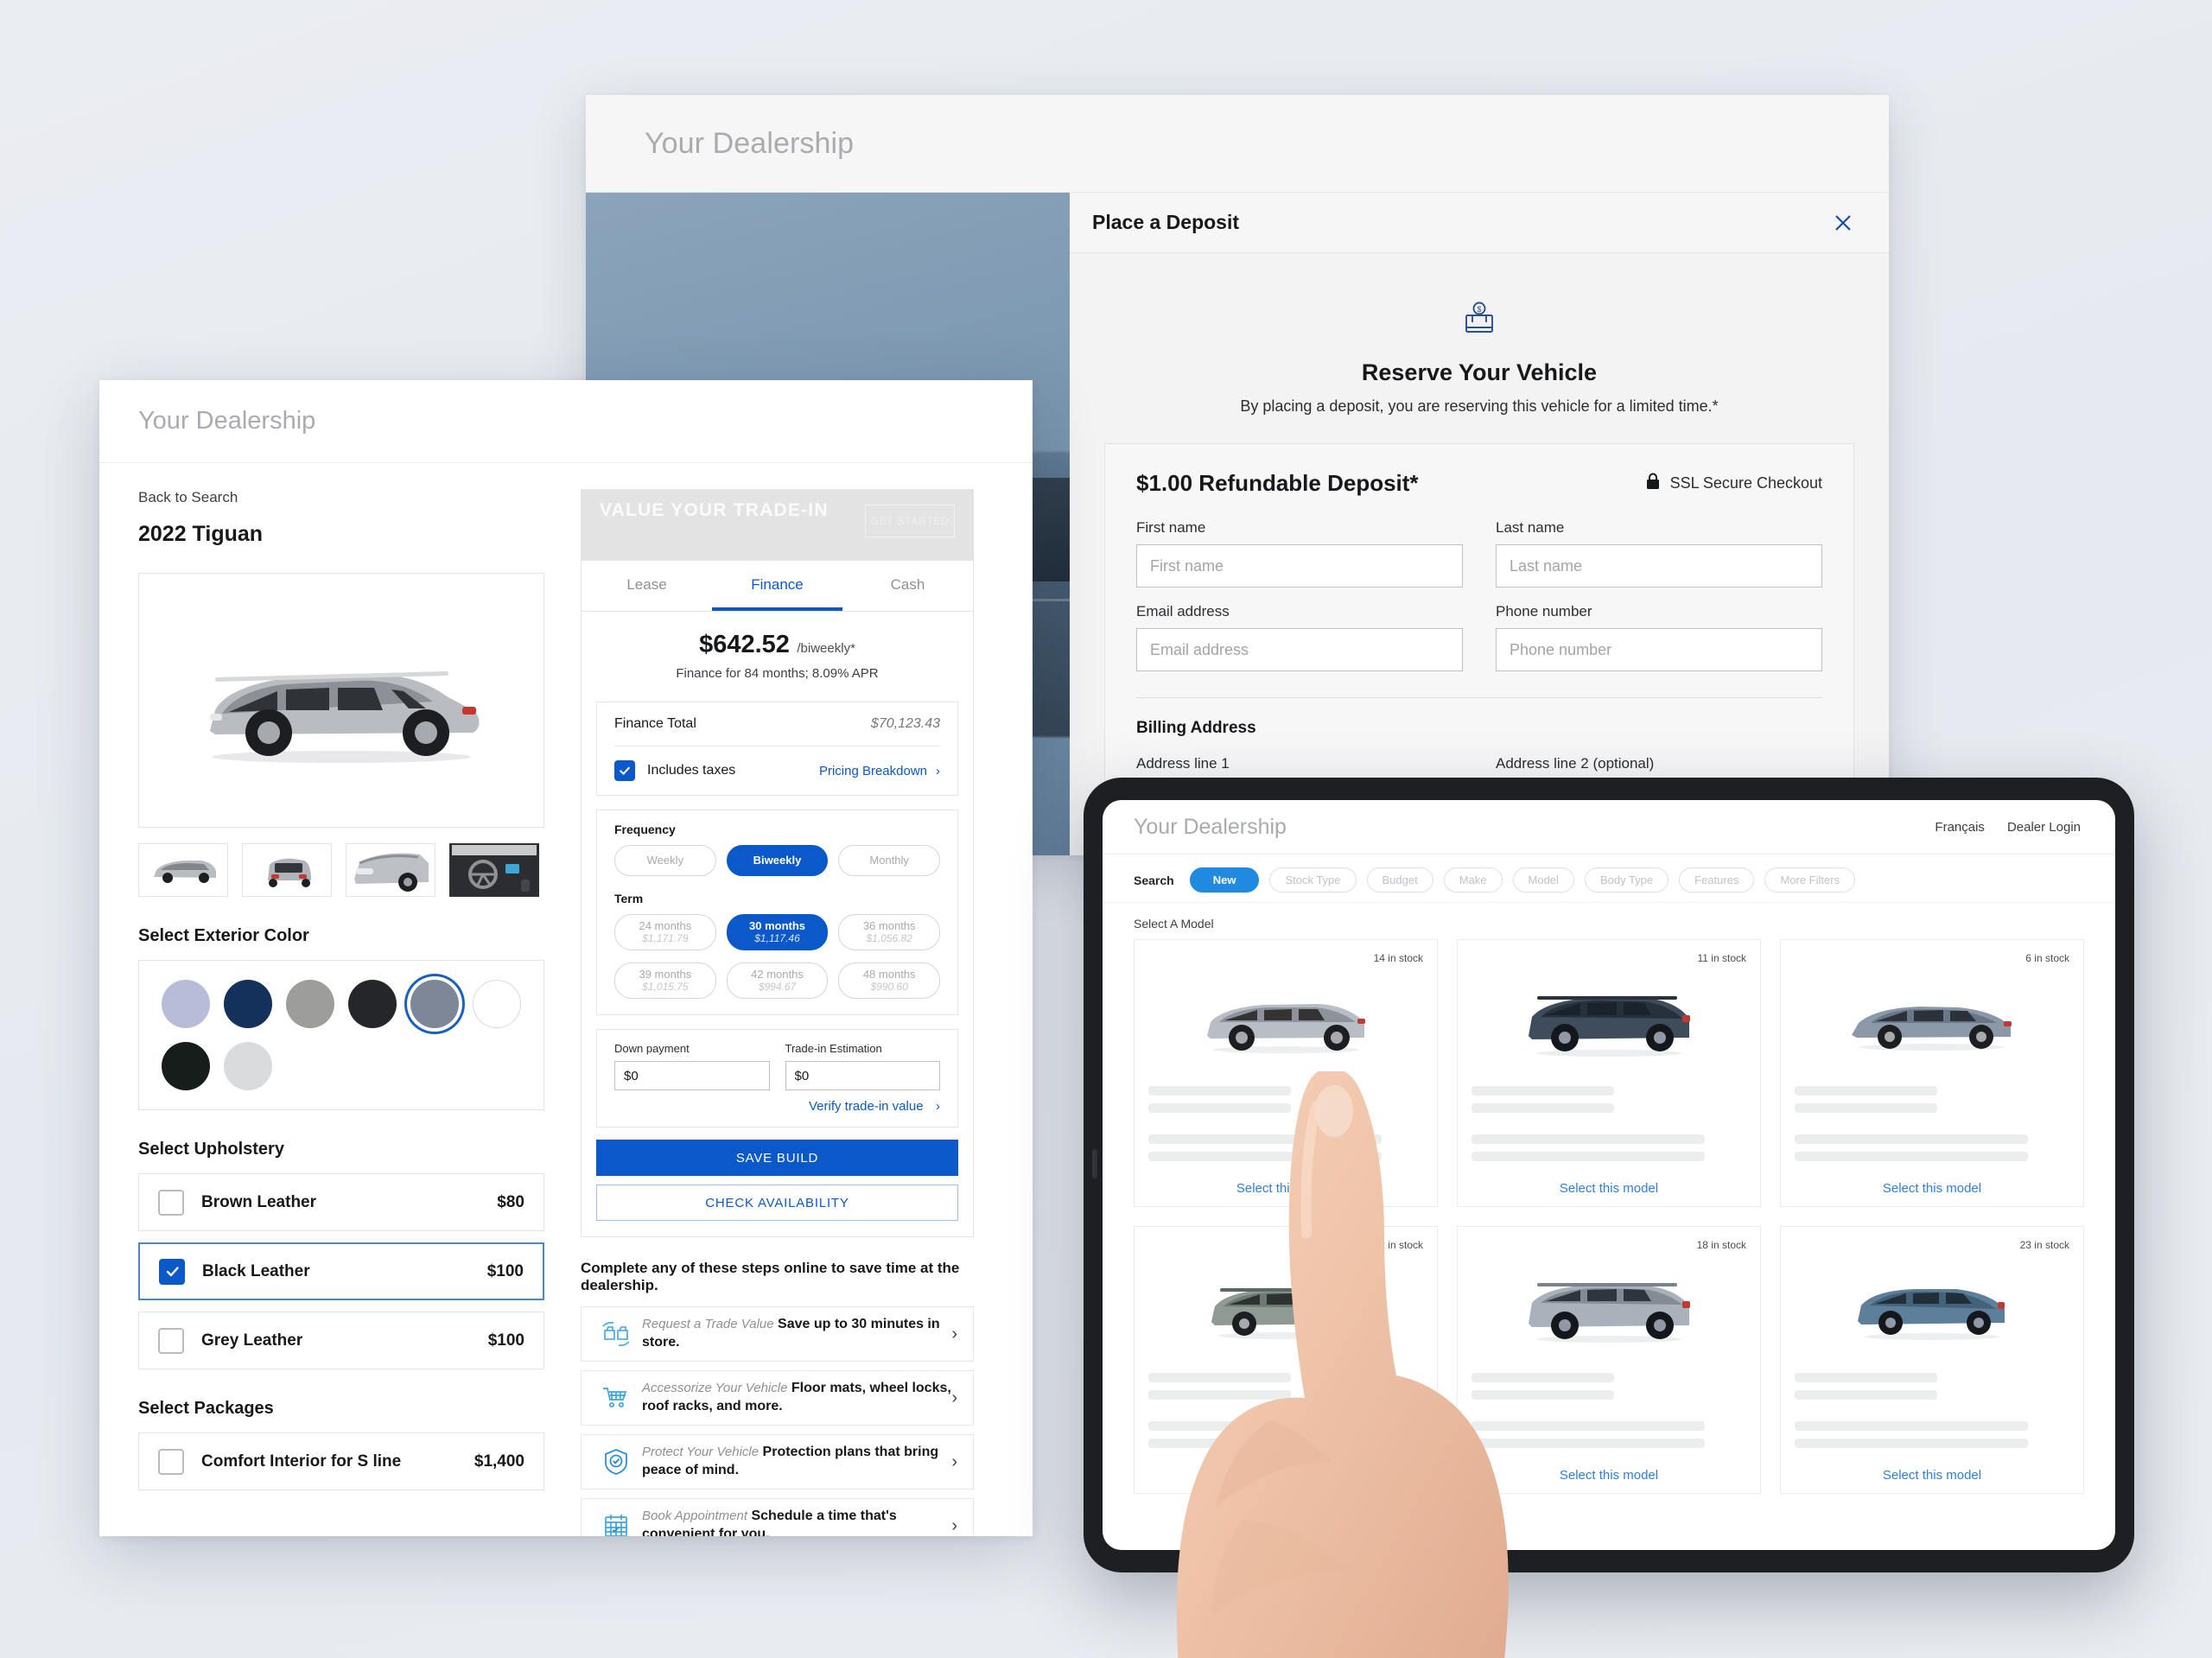 This screenshot has width=2212, height=1658. Describe the element at coordinates (2044, 827) in the screenshot. I see `nav-link-dealer-login: Dealer Login` at that location.